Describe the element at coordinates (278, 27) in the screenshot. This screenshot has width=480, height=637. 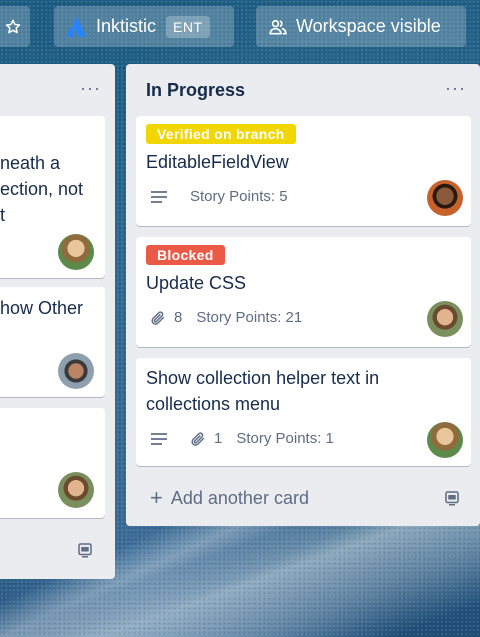
I see `workspace-visible-icon` at that location.